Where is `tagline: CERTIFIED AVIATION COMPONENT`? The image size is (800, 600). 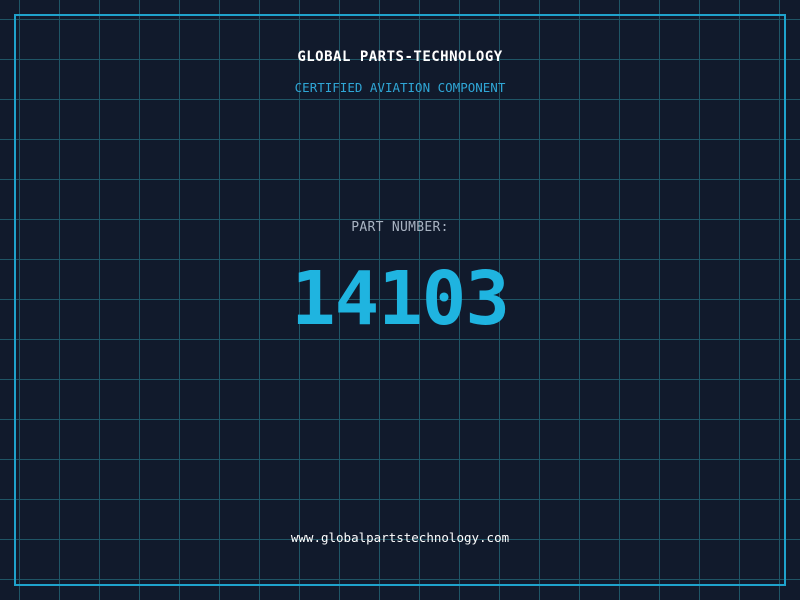
tagline: CERTIFIED AVIATION COMPONENT is located at coordinates (400, 87).